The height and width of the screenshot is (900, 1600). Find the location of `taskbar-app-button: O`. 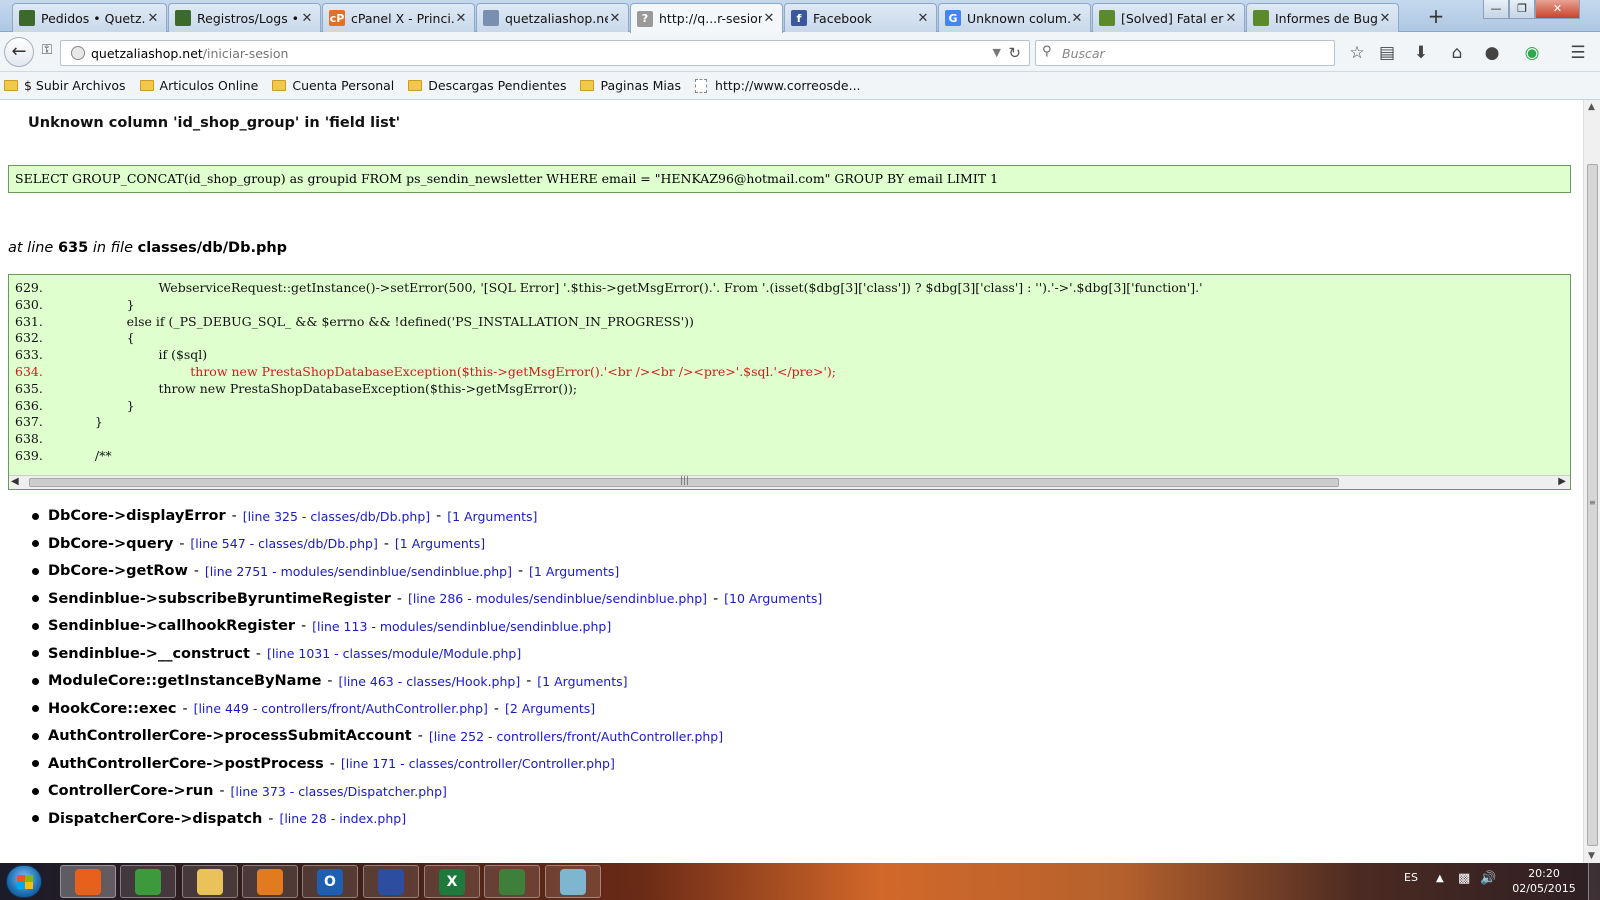

taskbar-app-button: O is located at coordinates (330, 881).